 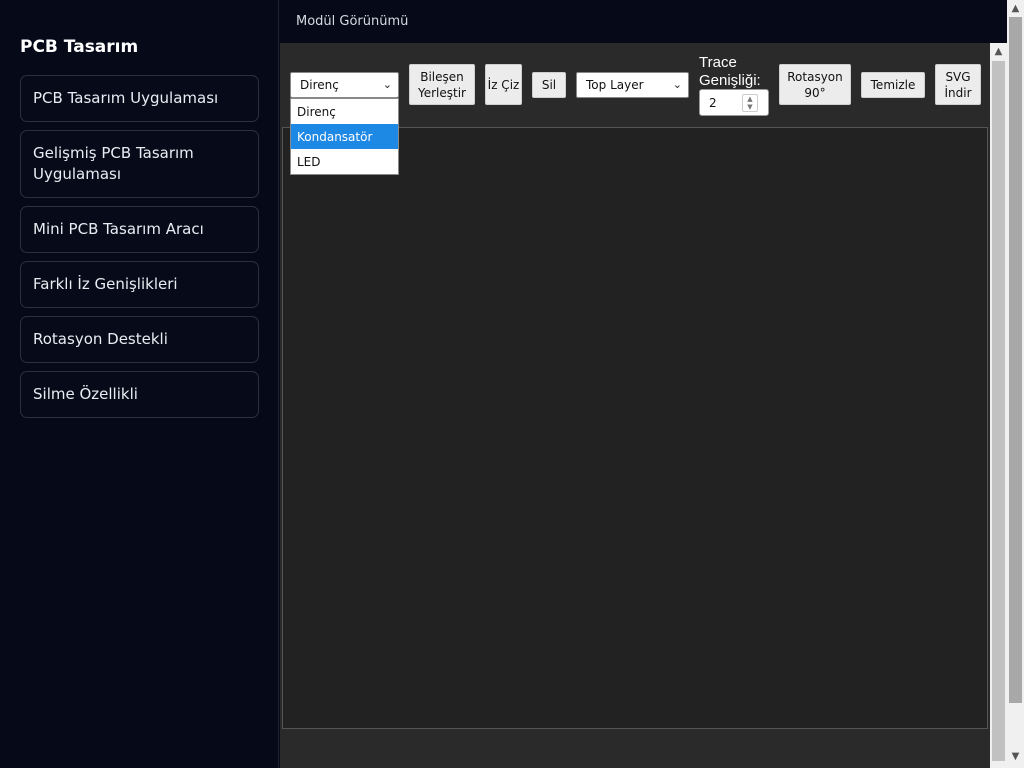 I want to click on page-scroll-thumb, so click(x=1015, y=360).